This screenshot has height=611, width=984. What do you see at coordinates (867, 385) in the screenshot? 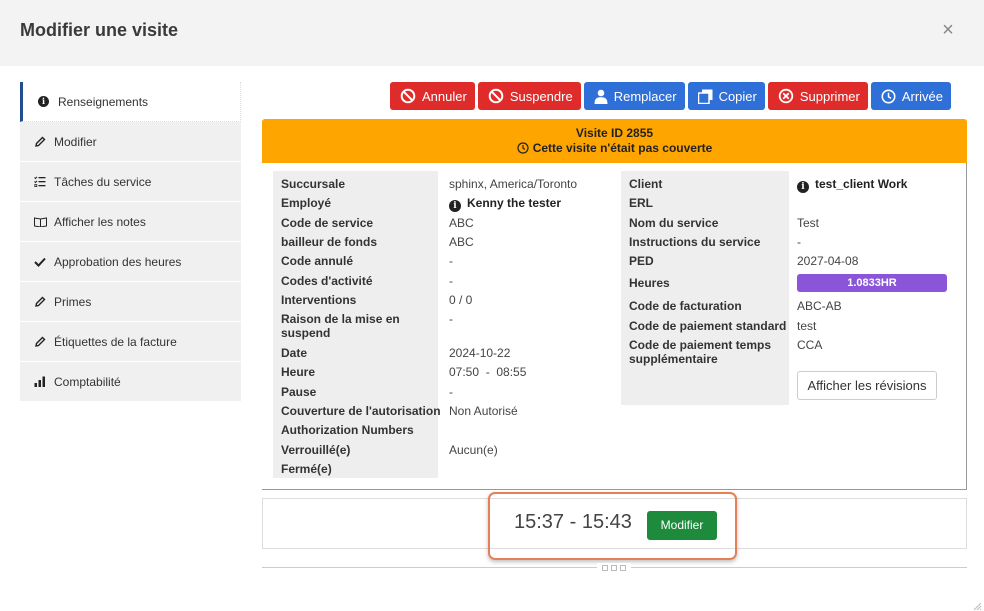
I see `show-revisions-button: Afficher les révisions` at bounding box center [867, 385].